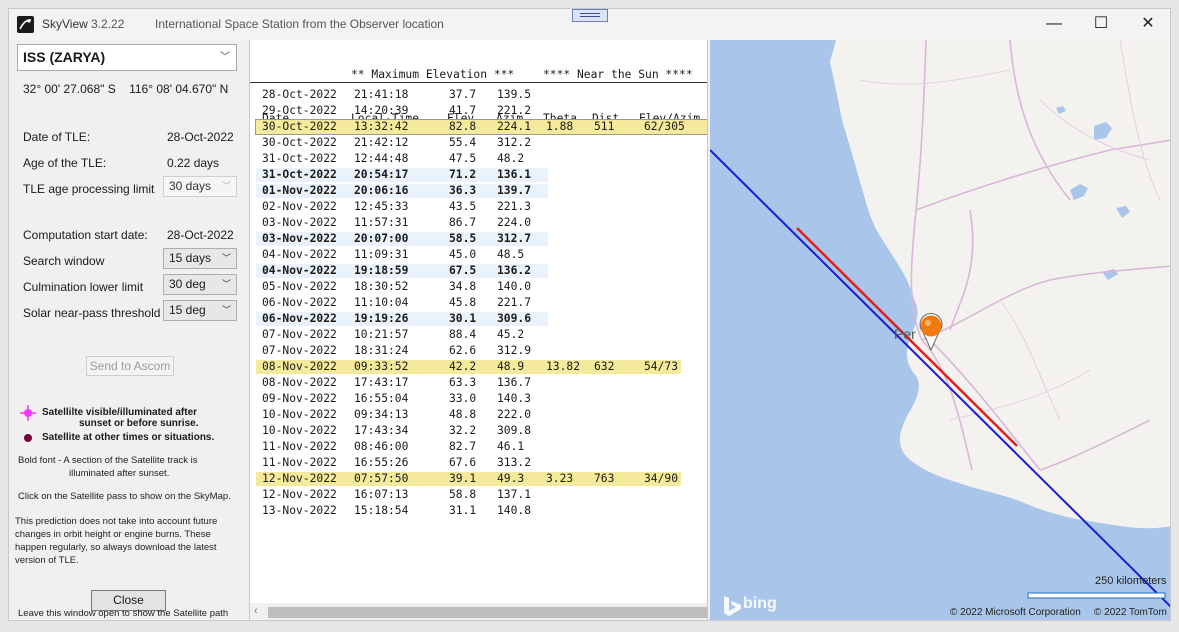 Image resolution: width=1179 pixels, height=632 pixels. Describe the element at coordinates (478, 287) in the screenshot. I see `table-row: 05-Nov-2022 18:30:52 34.8 140.0` at that location.